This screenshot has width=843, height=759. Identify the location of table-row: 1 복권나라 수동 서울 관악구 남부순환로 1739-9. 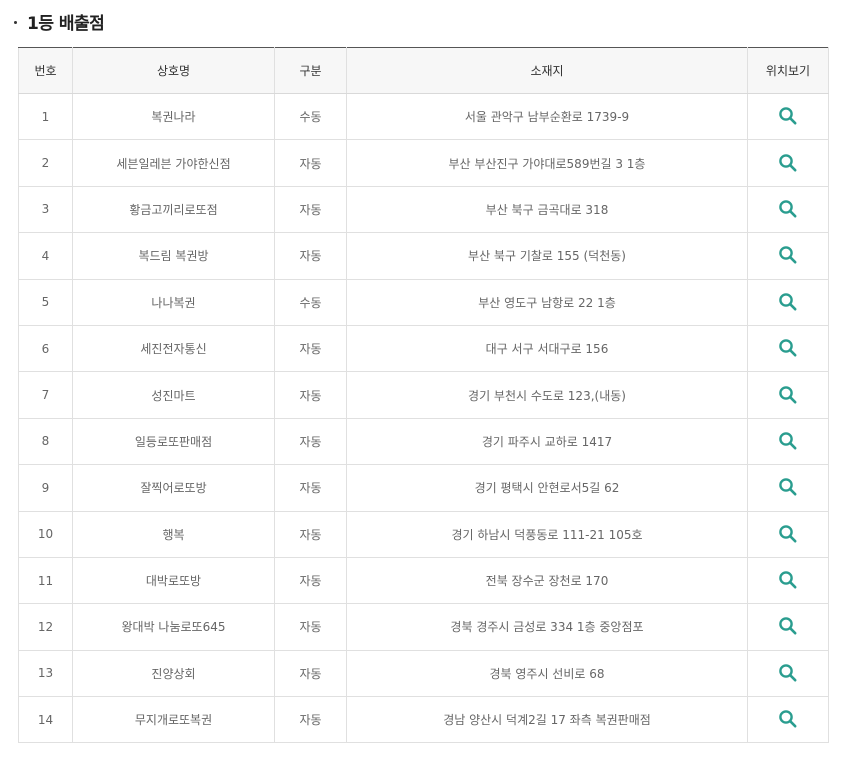
(423, 117).